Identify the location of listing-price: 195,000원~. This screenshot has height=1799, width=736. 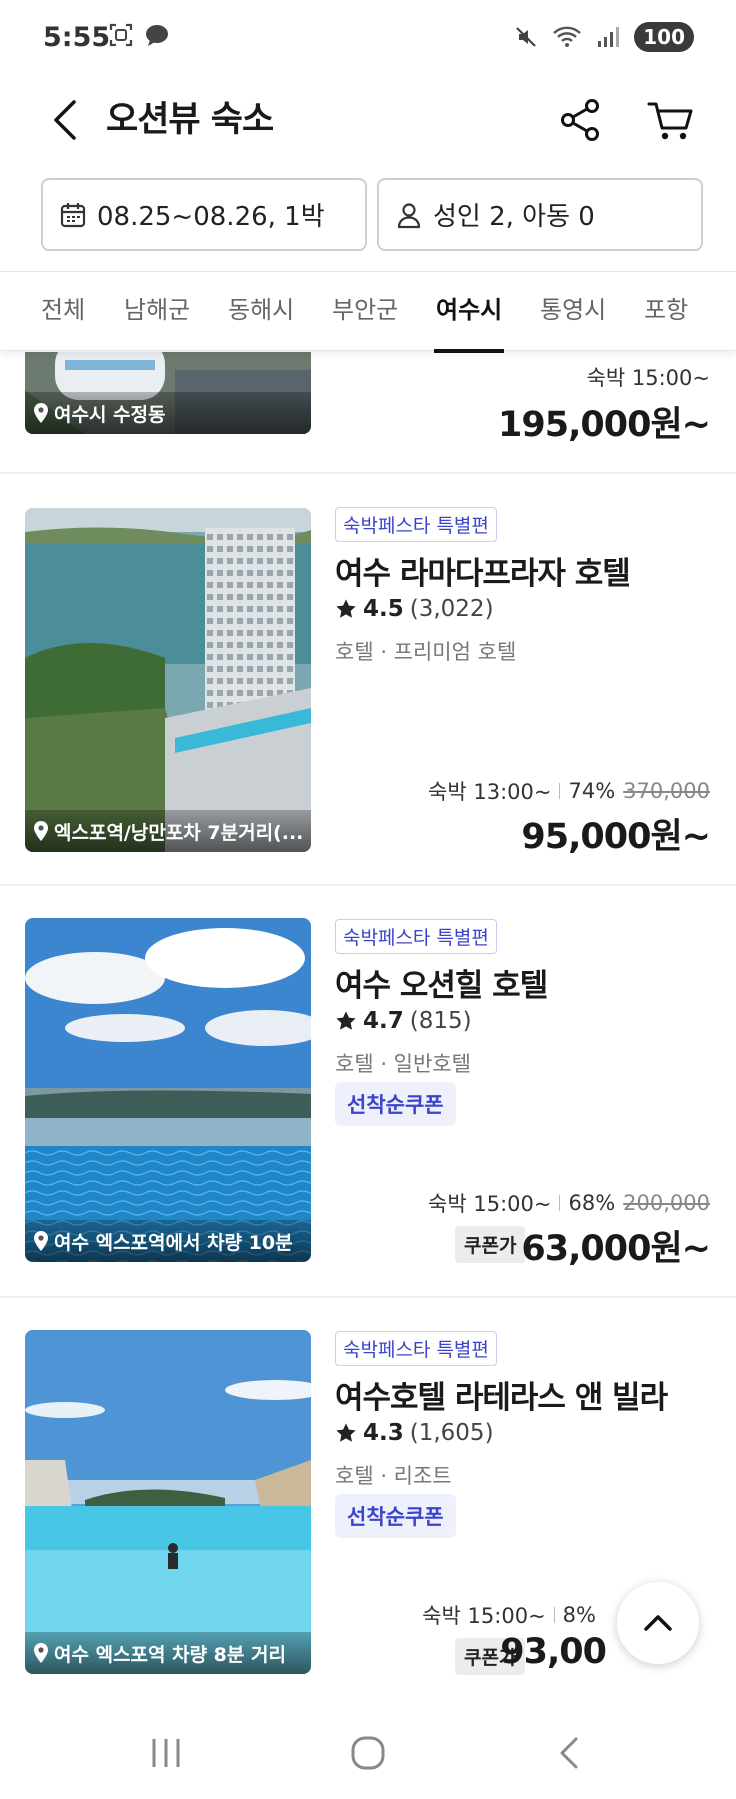
(604, 425).